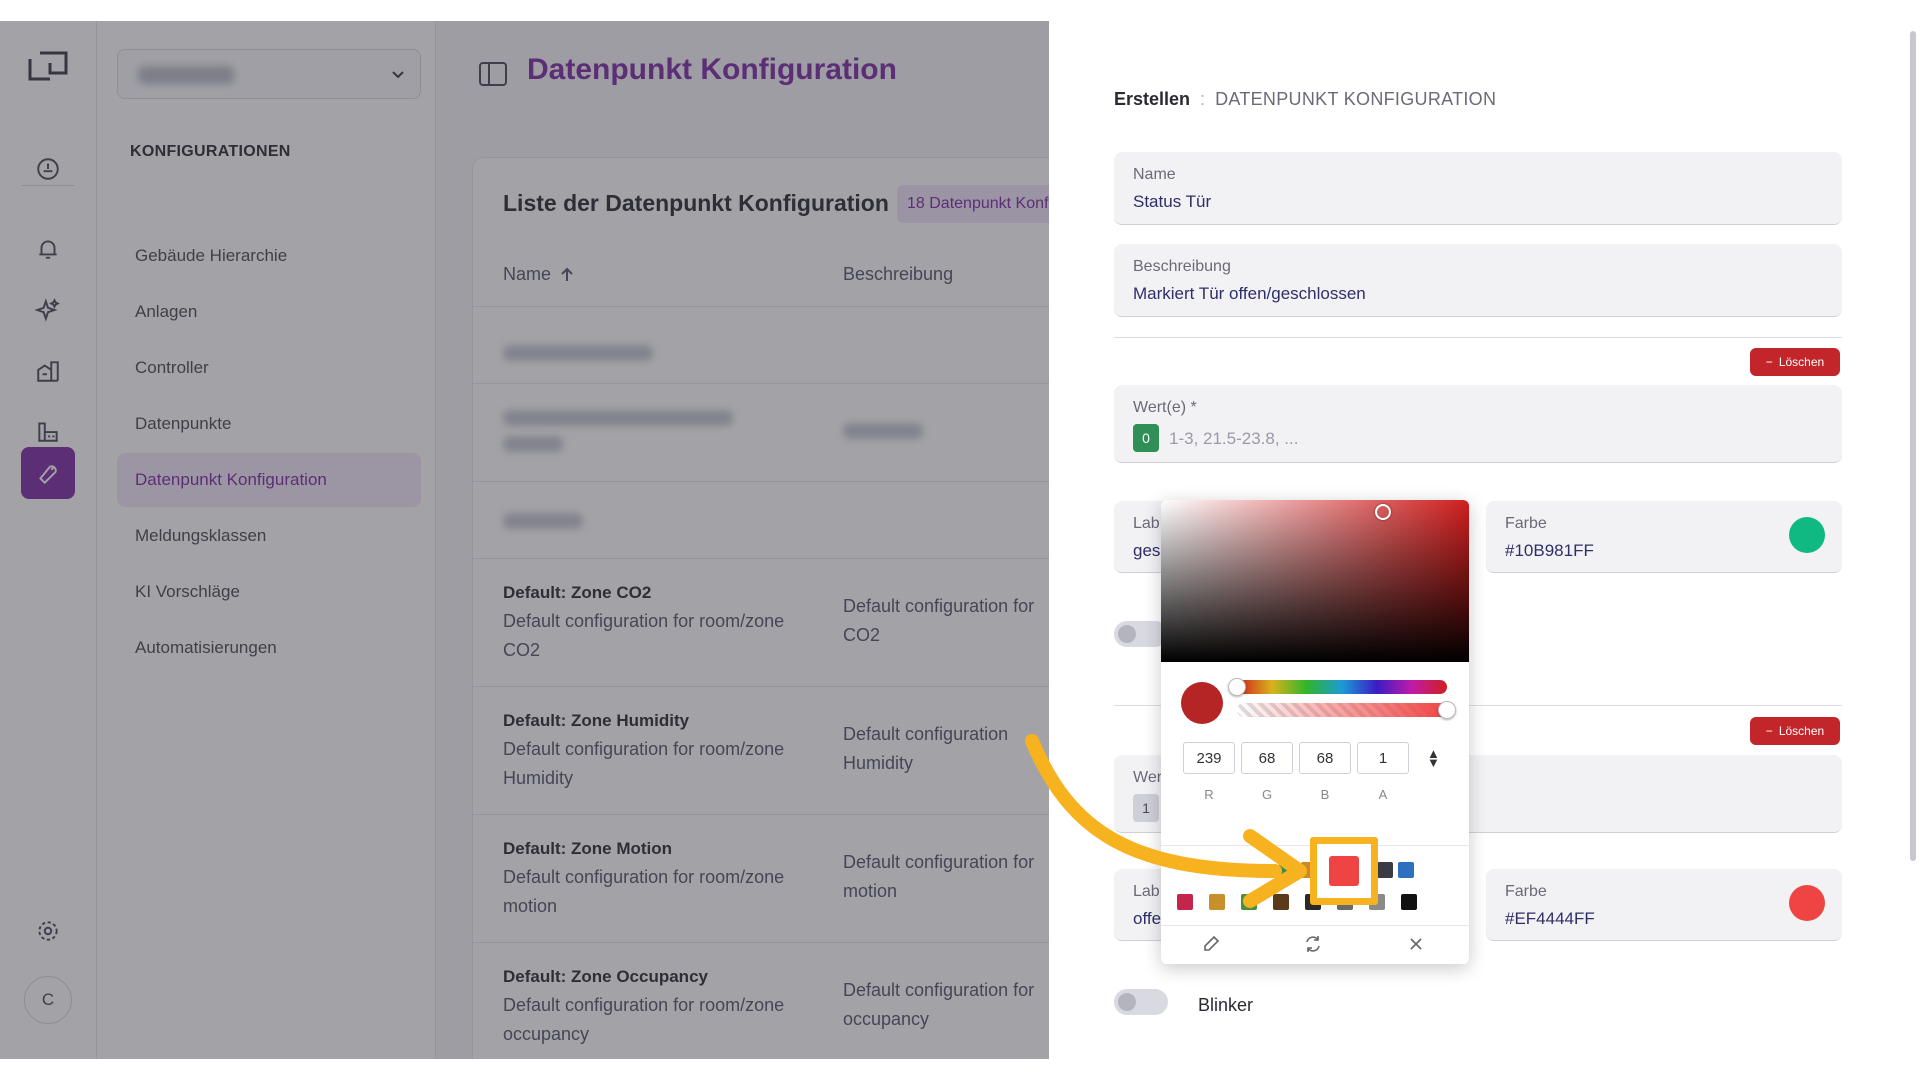 The width and height of the screenshot is (1920, 1080). Describe the element at coordinates (1355, 99) in the screenshot. I see `breadcrumb-parent: DATENPUNKT KONFIGURATION` at that location.